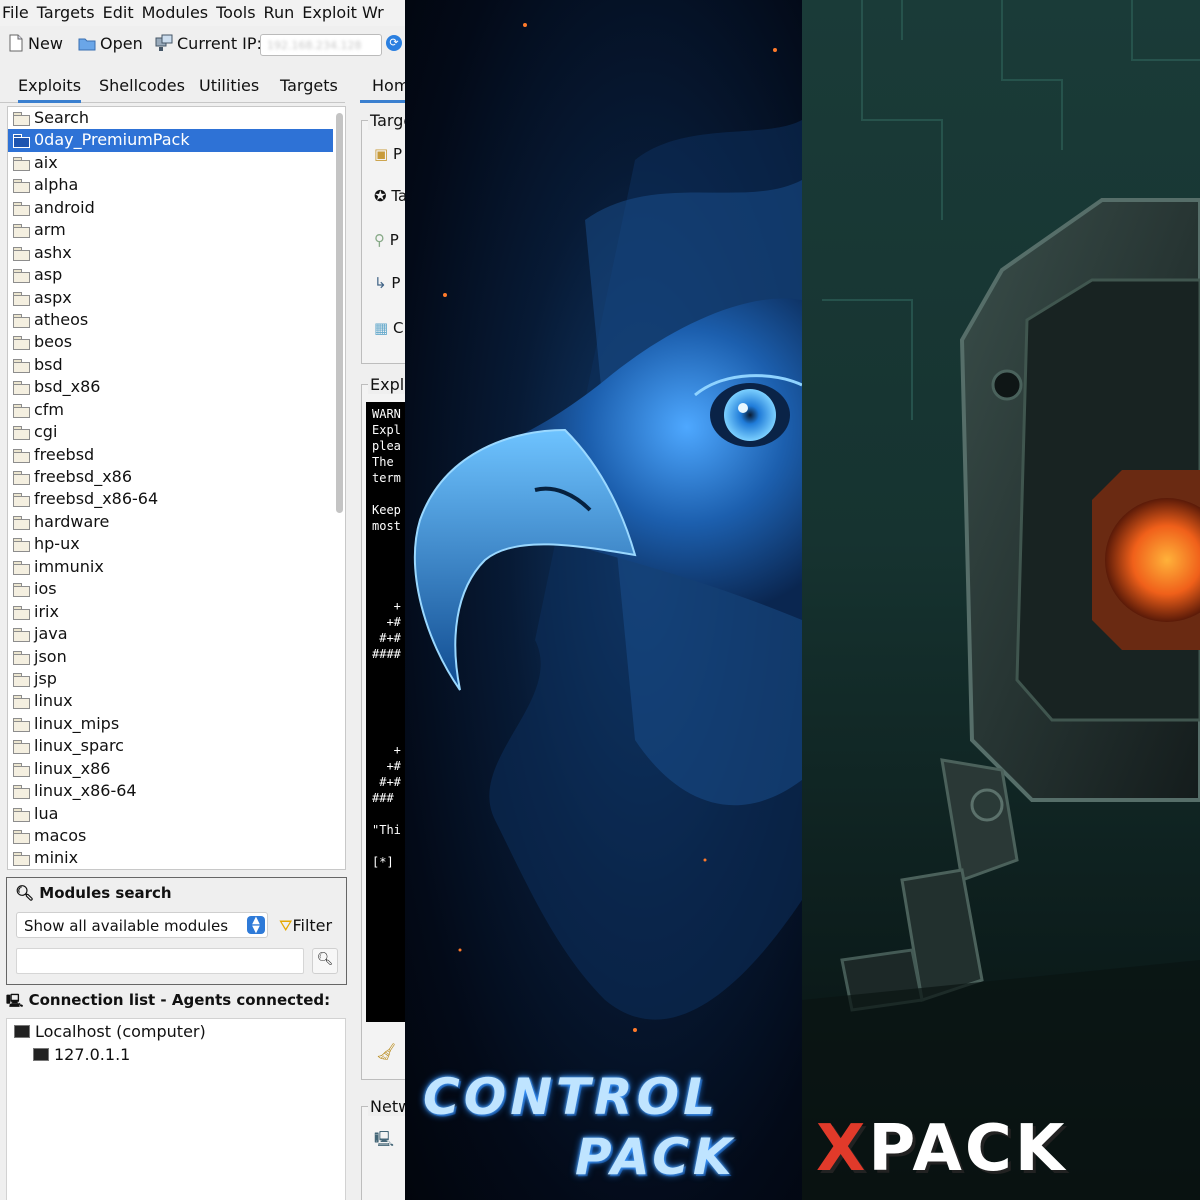  What do you see at coordinates (339, 313) in the screenshot?
I see `tree-scrollbar` at bounding box center [339, 313].